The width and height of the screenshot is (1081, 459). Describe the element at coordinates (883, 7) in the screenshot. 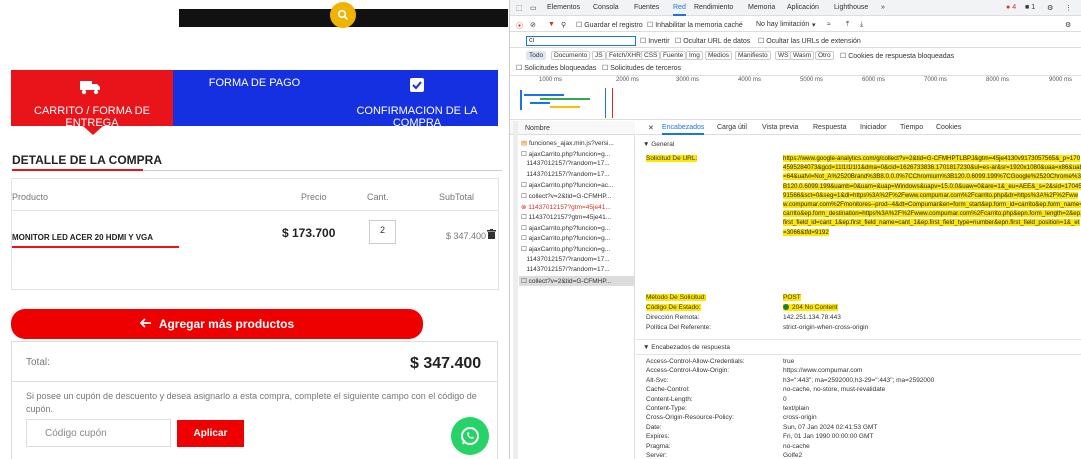

I see `more-tabs-icon: »` at that location.